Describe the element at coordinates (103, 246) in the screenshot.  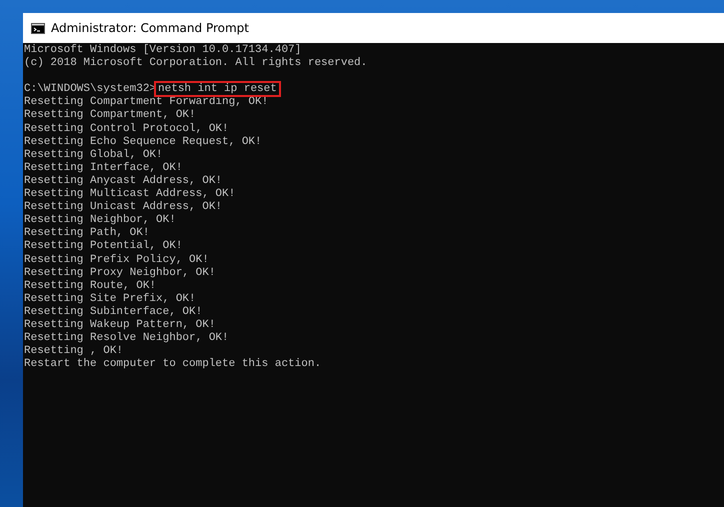
I see `console-text: Resetting Potential, OK!` at that location.